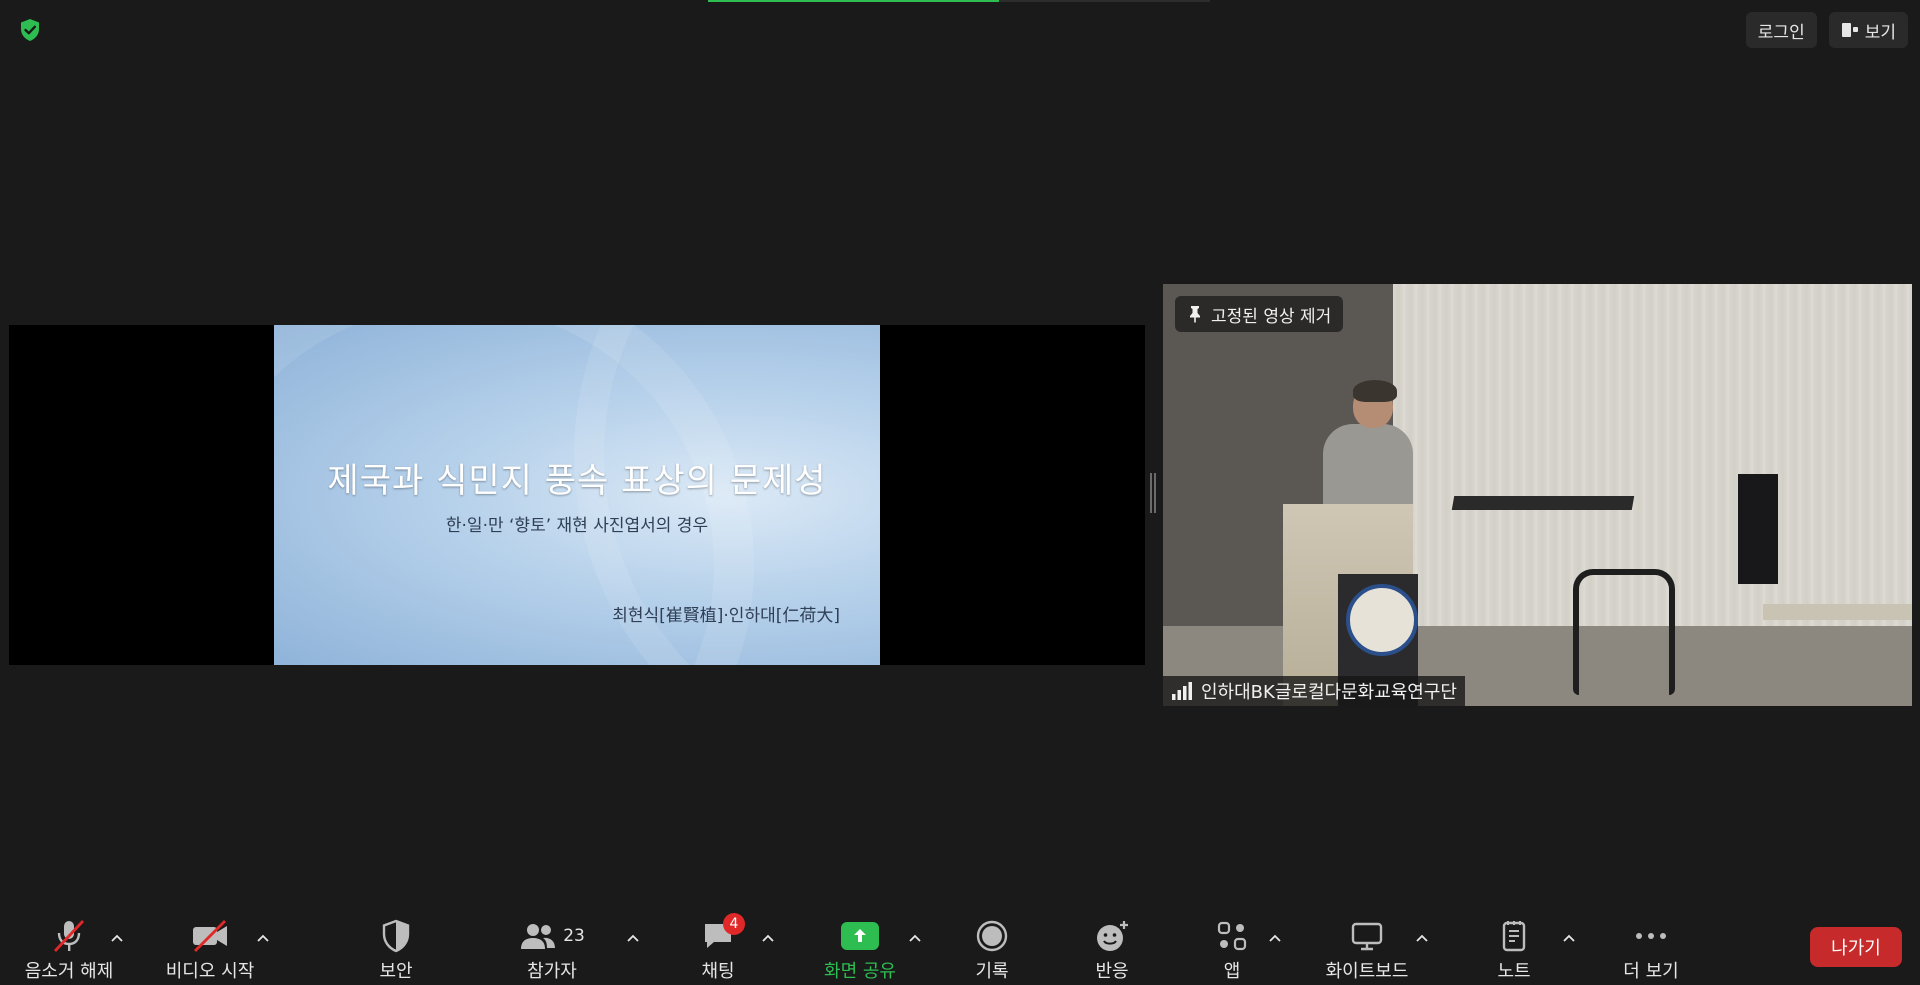 This screenshot has width=1920, height=985. I want to click on login-button: 로그인, so click(1781, 30).